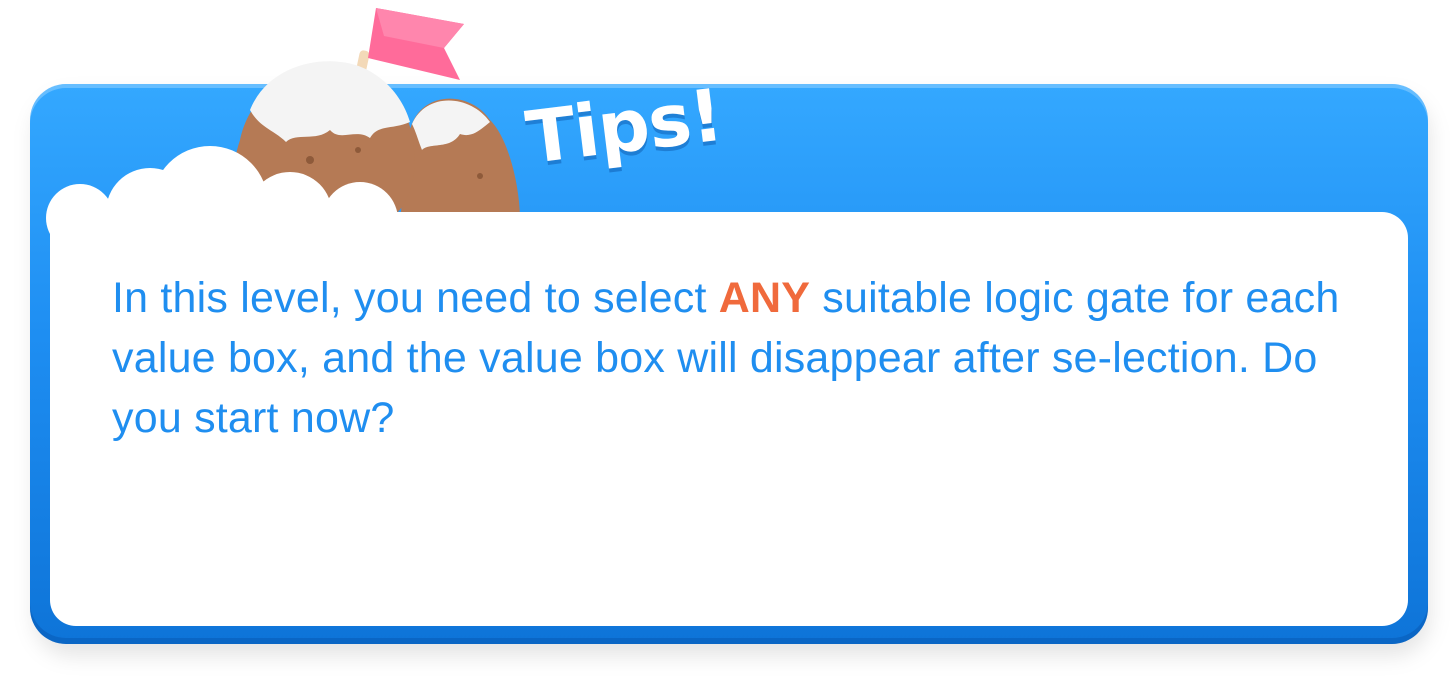 Image resolution: width=1452 pixels, height=684 pixels. What do you see at coordinates (764, 298) in the screenshot?
I see `message-highlight: ANY` at bounding box center [764, 298].